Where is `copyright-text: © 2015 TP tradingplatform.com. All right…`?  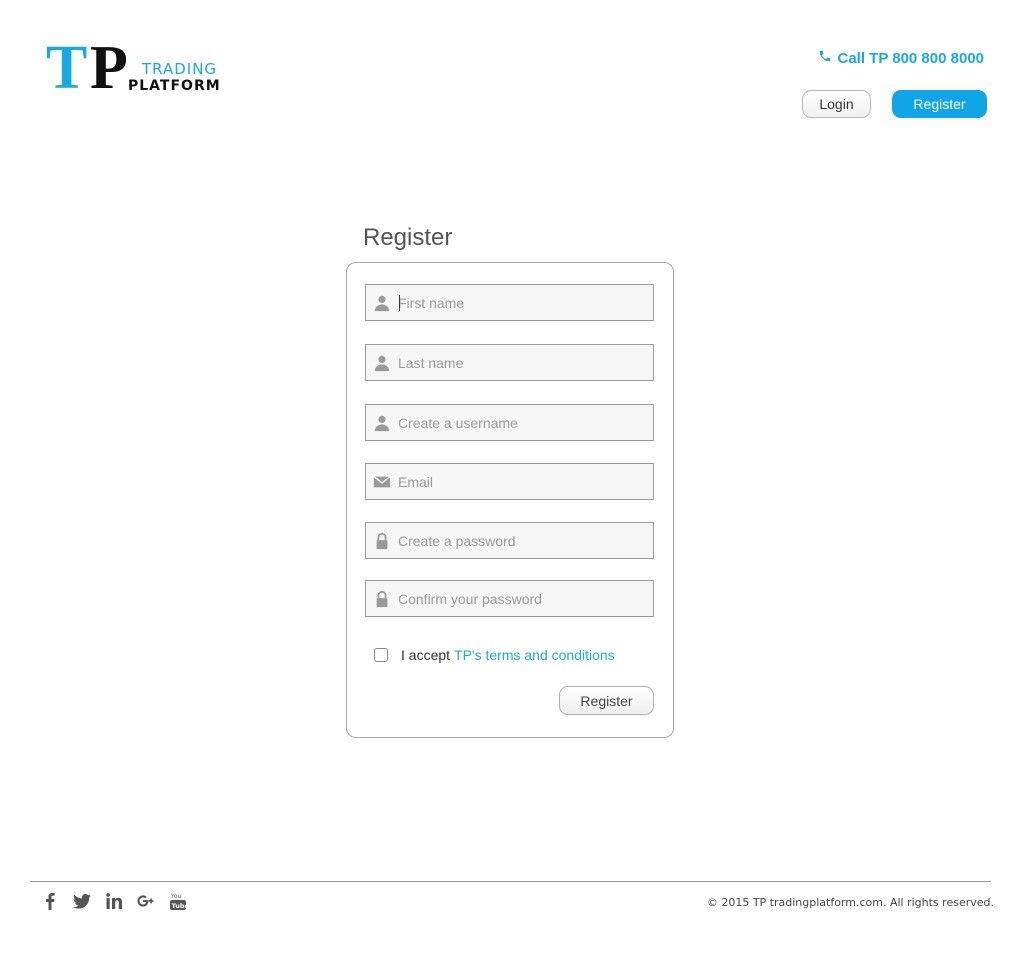 copyright-text: © 2015 TP tradingplatform.com. All right… is located at coordinates (850, 902).